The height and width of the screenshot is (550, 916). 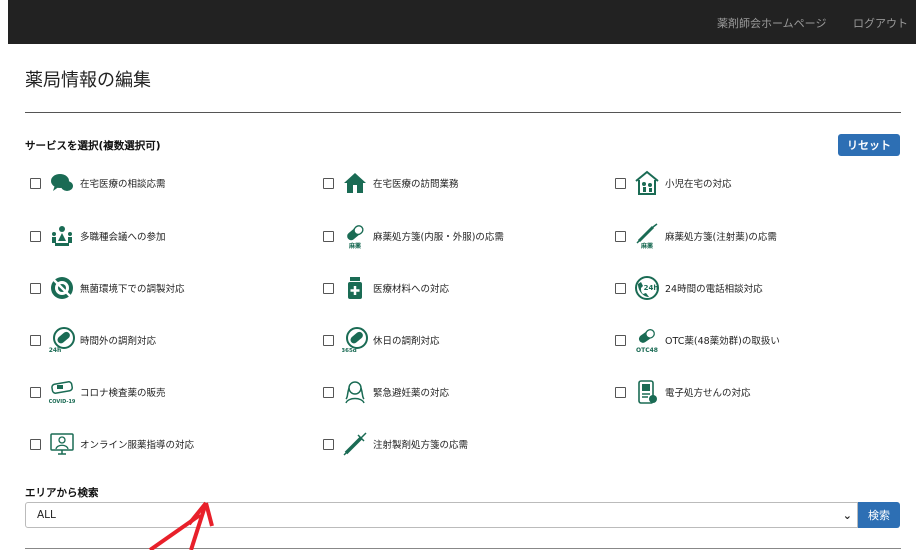 What do you see at coordinates (181, 525) in the screenshot?
I see `annotation-arrow-icon` at bounding box center [181, 525].